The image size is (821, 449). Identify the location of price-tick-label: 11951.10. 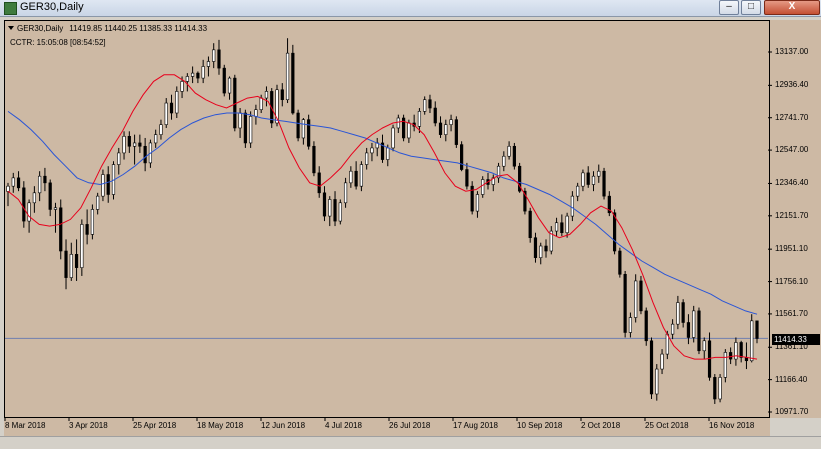
(791, 249).